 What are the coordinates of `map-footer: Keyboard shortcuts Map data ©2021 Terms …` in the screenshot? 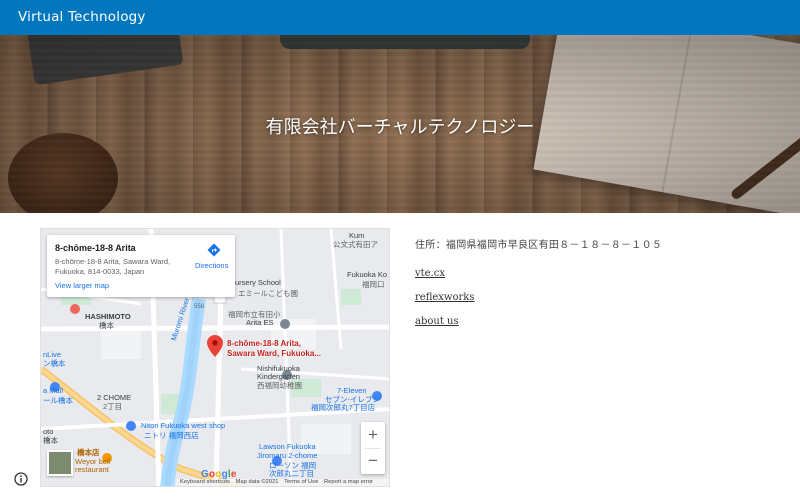 It's located at (282, 482).